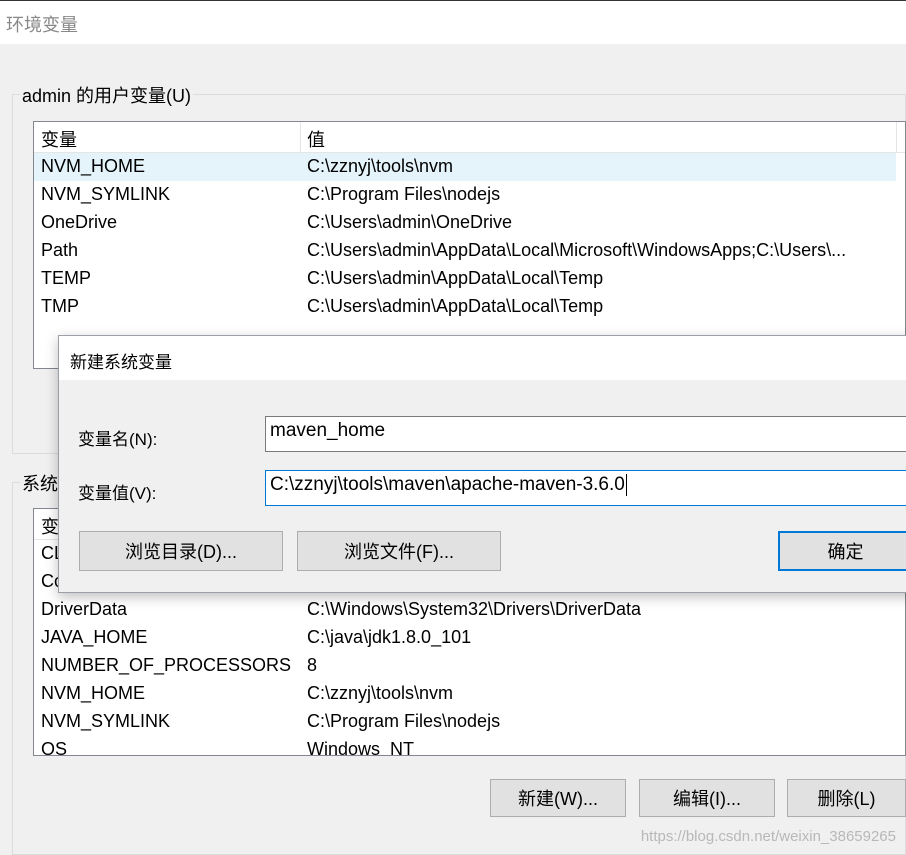 The image size is (906, 855). I want to click on variable-value-input: C:\zznyj\tools\maven\apache-maven-3.6.0, so click(585, 488).